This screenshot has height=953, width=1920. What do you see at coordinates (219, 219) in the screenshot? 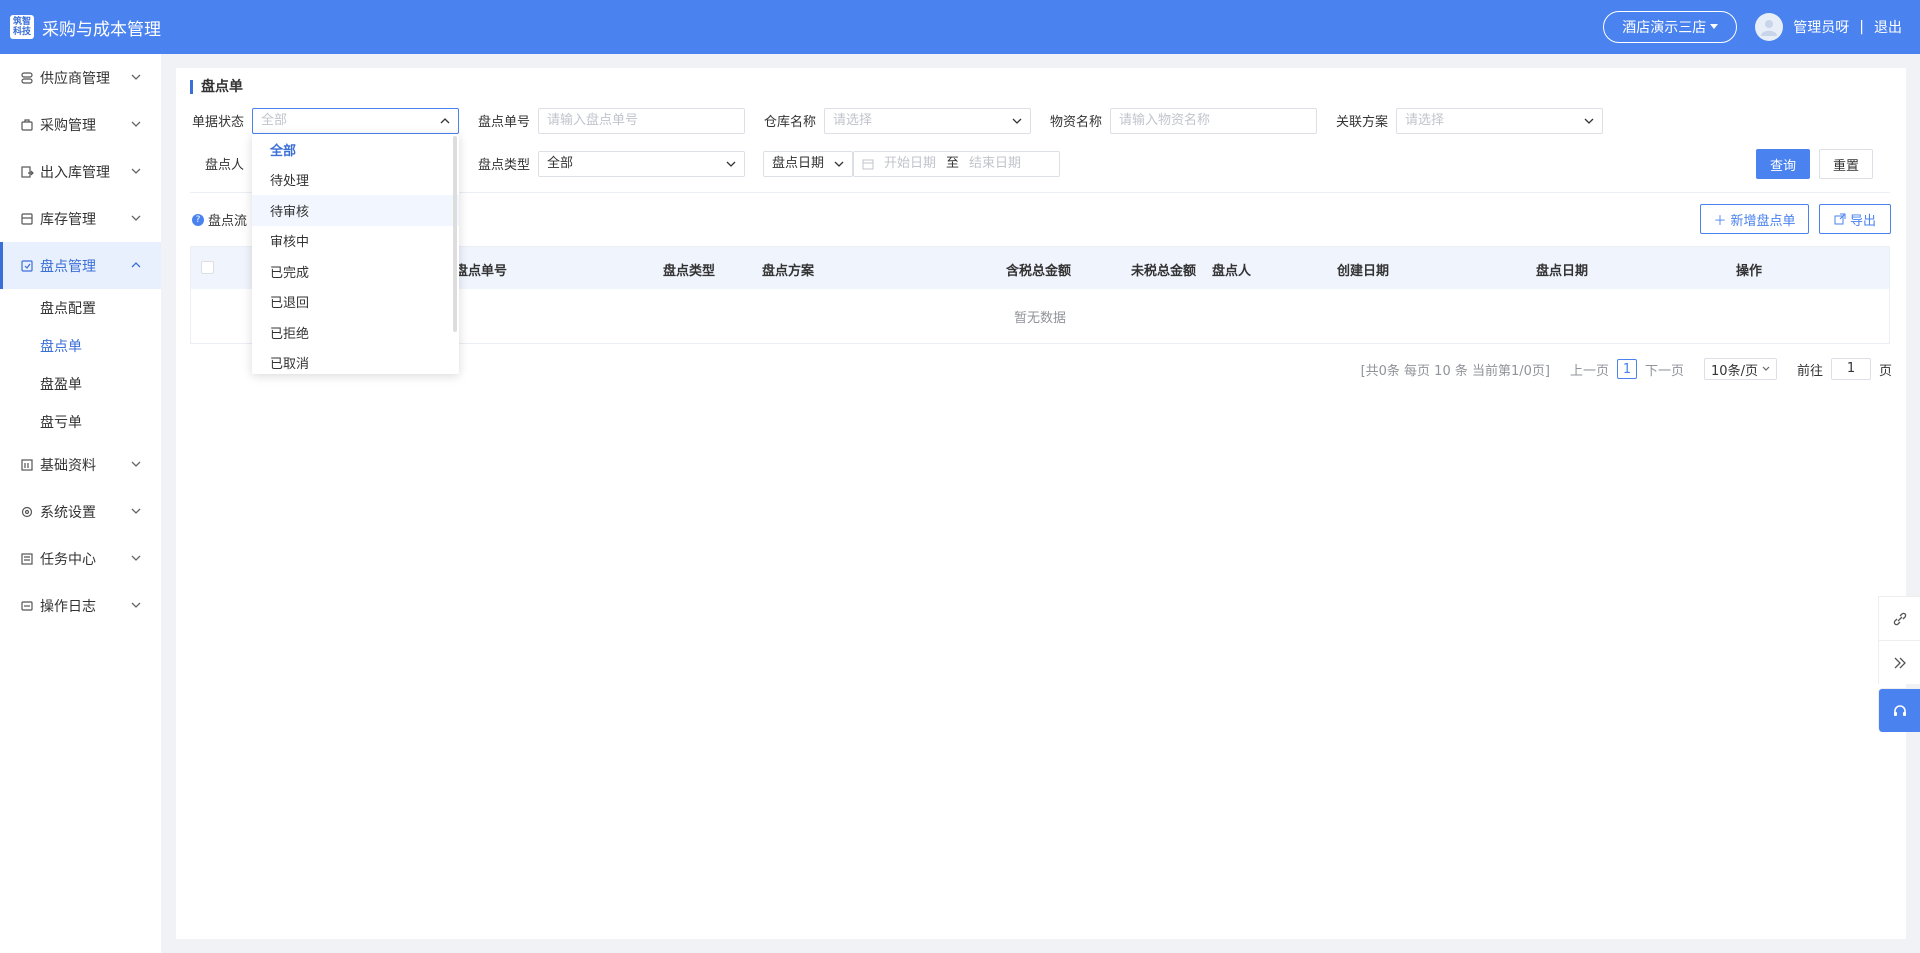
I see `info-line: ? 盘点流` at bounding box center [219, 219].